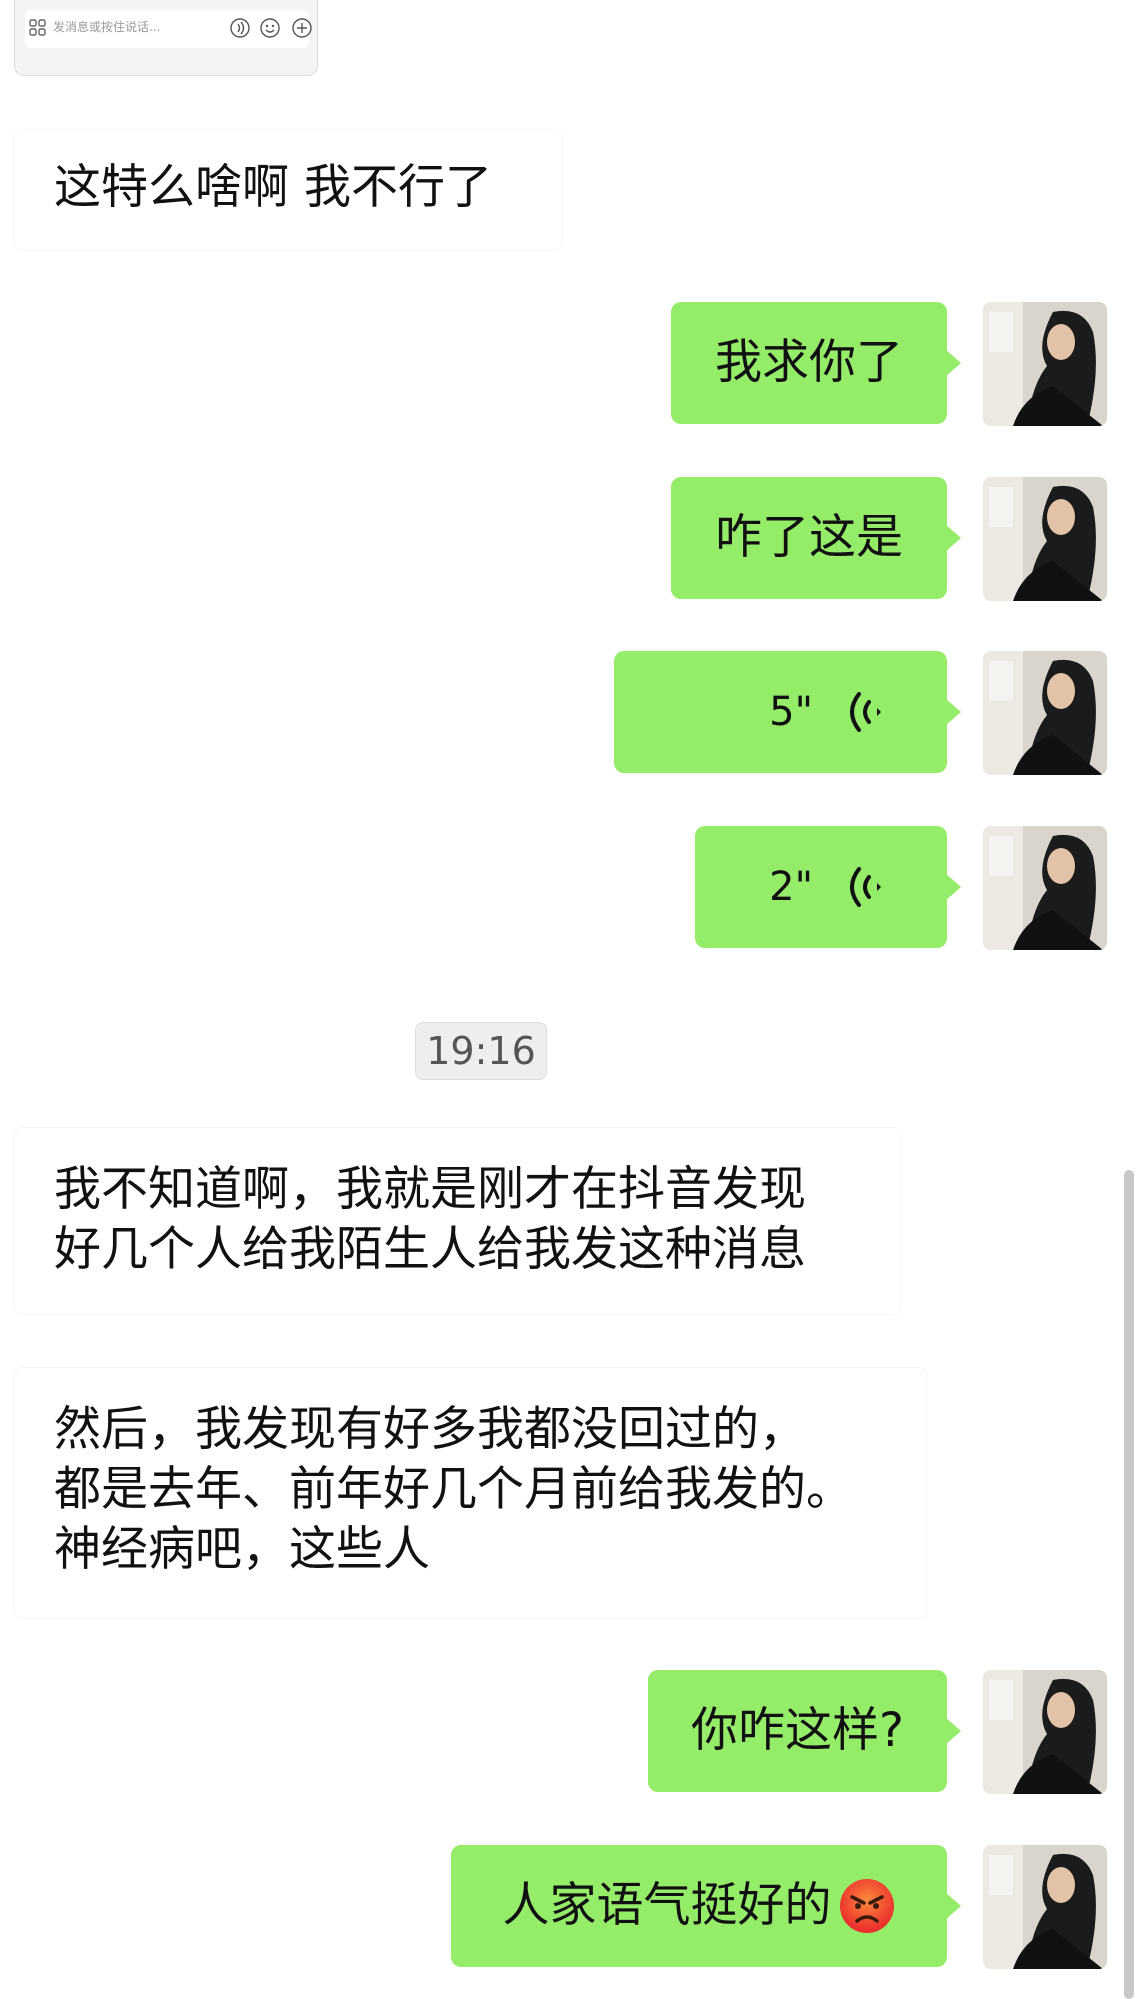 The image size is (1140, 1999). I want to click on message-text: 人家语气挺好的, so click(667, 1905).